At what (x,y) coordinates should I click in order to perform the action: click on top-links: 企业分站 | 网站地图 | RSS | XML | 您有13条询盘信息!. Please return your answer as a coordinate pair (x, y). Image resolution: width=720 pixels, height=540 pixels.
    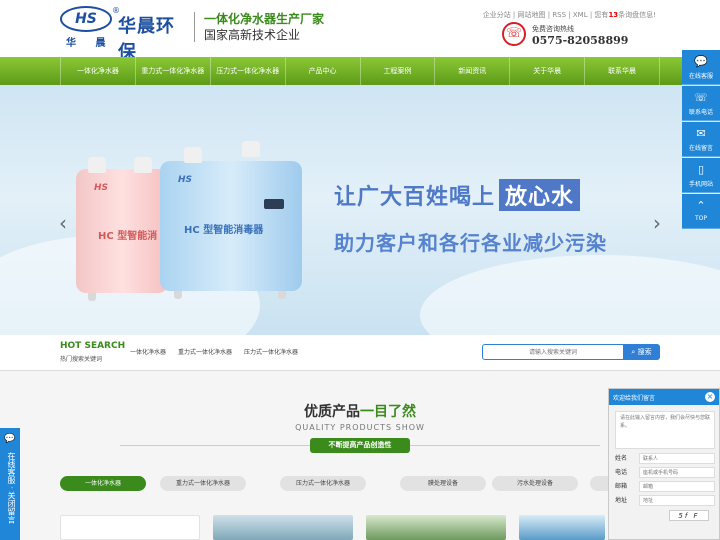
    Looking at the image, I should click on (569, 15).